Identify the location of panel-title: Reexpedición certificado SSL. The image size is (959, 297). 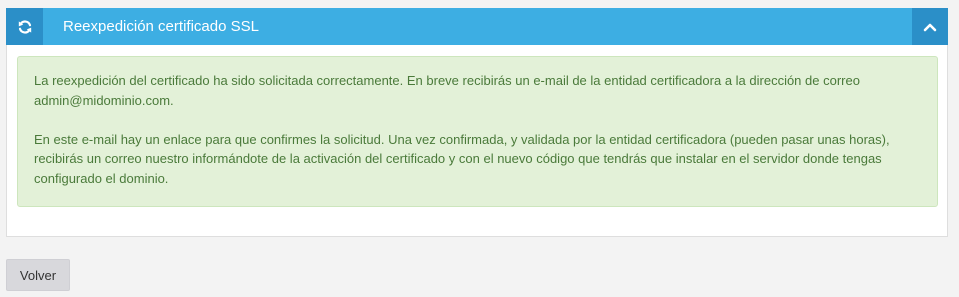
(161, 26).